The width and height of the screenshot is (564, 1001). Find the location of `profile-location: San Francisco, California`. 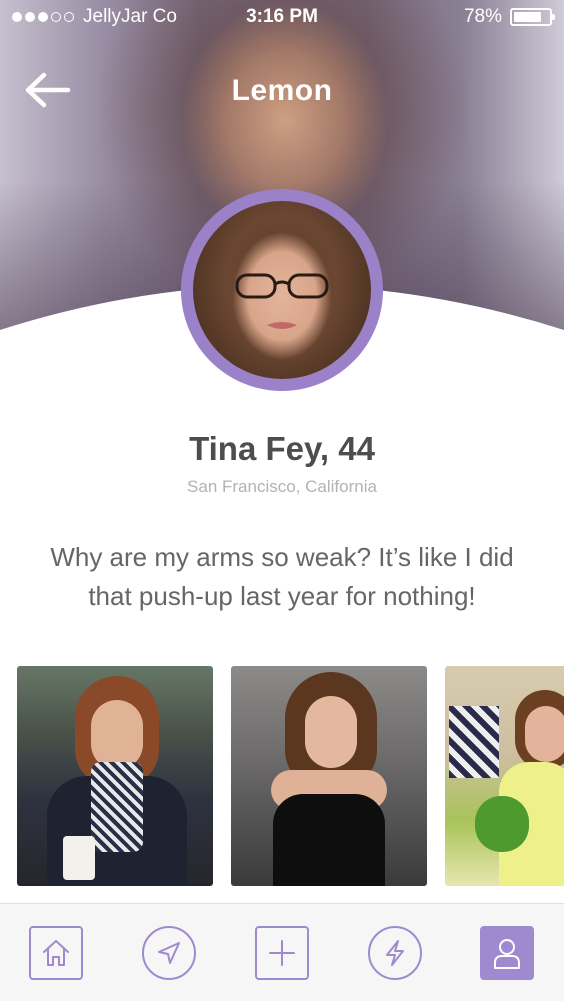

profile-location: San Francisco, California is located at coordinates (282, 486).